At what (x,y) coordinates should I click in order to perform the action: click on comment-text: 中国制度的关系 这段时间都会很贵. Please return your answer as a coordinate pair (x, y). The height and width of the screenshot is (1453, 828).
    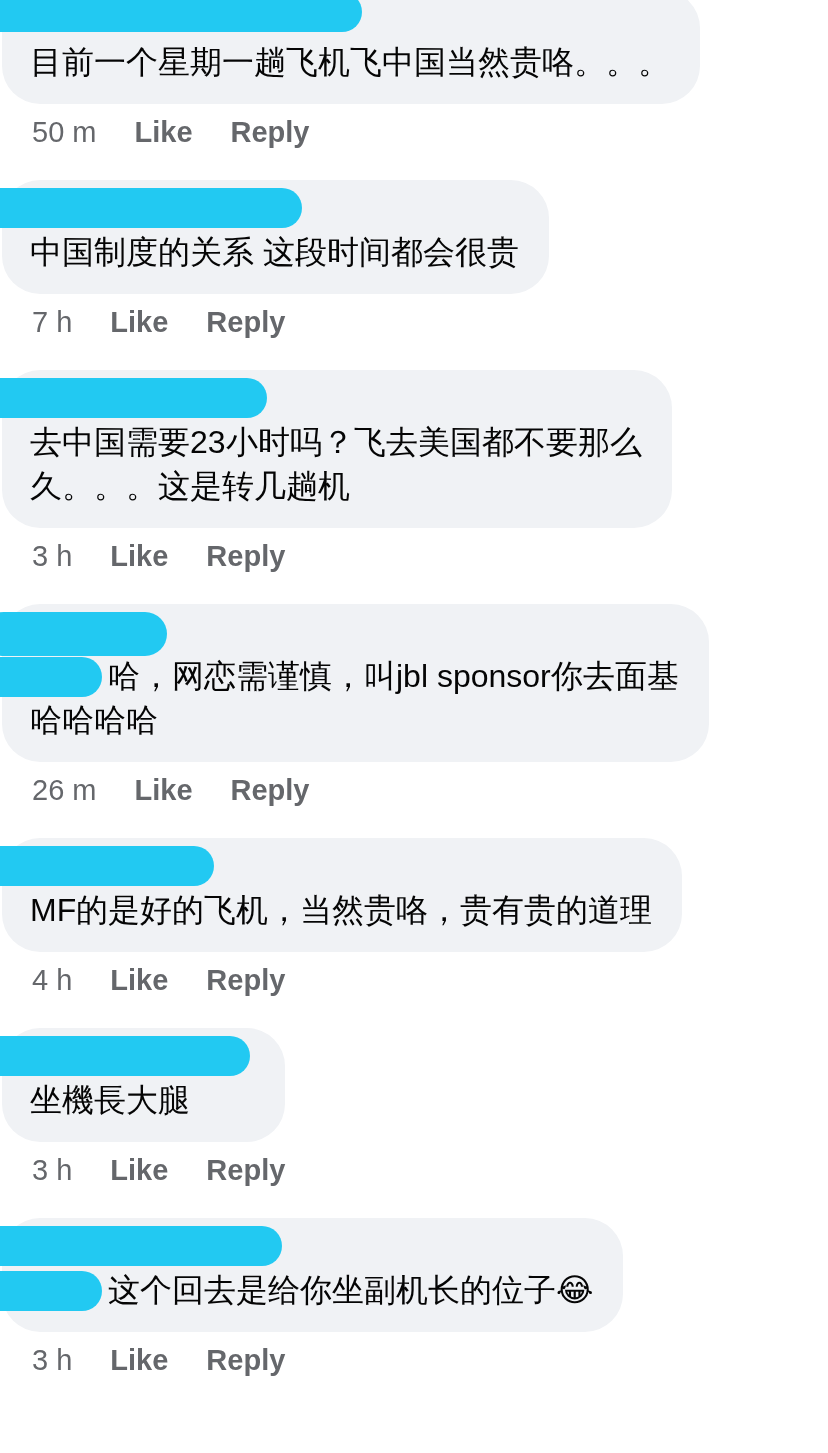
    Looking at the image, I should click on (274, 252).